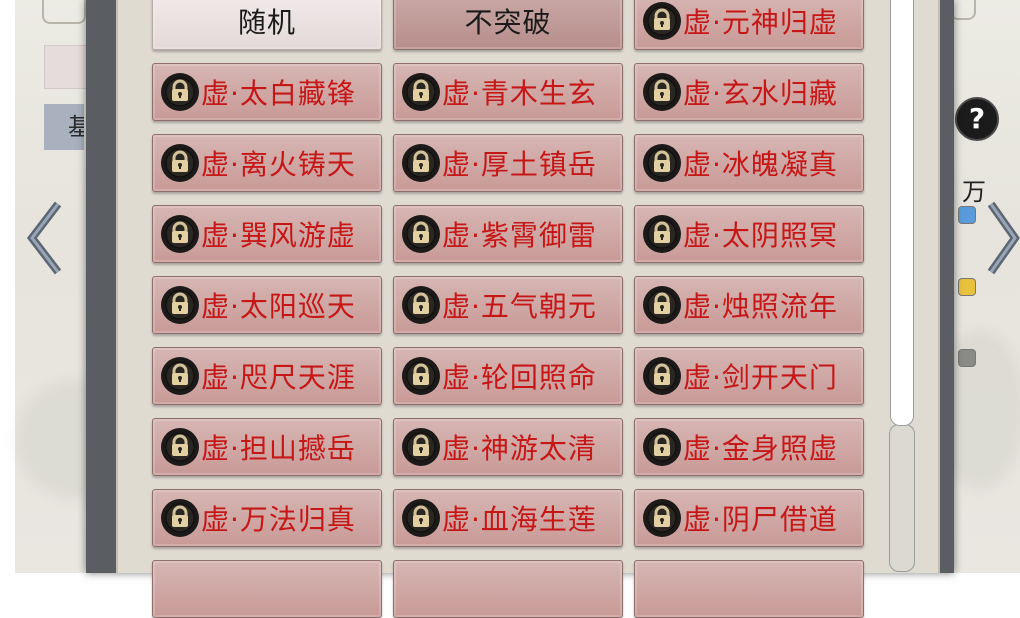 The width and height of the screenshot is (1020, 618). Describe the element at coordinates (902, 498) in the screenshot. I see `scrollbar-rail` at that location.